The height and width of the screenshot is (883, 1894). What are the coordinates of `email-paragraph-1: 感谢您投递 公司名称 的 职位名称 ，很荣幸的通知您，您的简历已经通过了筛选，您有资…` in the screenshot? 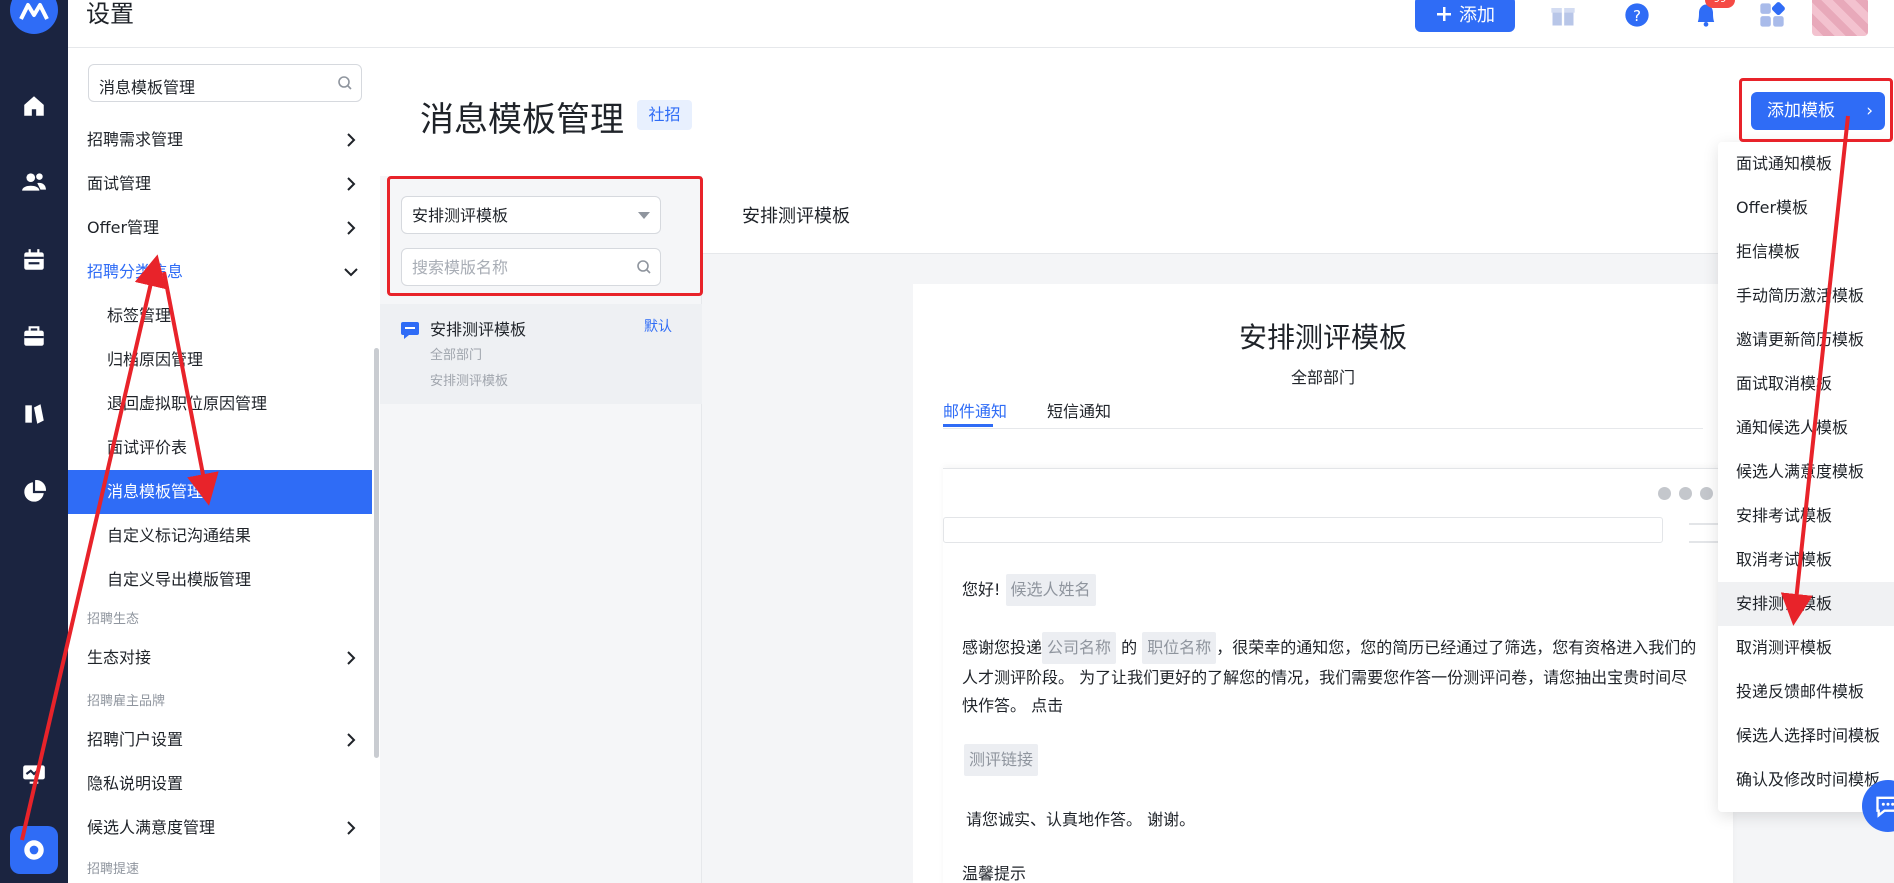 It's located at (1332, 676).